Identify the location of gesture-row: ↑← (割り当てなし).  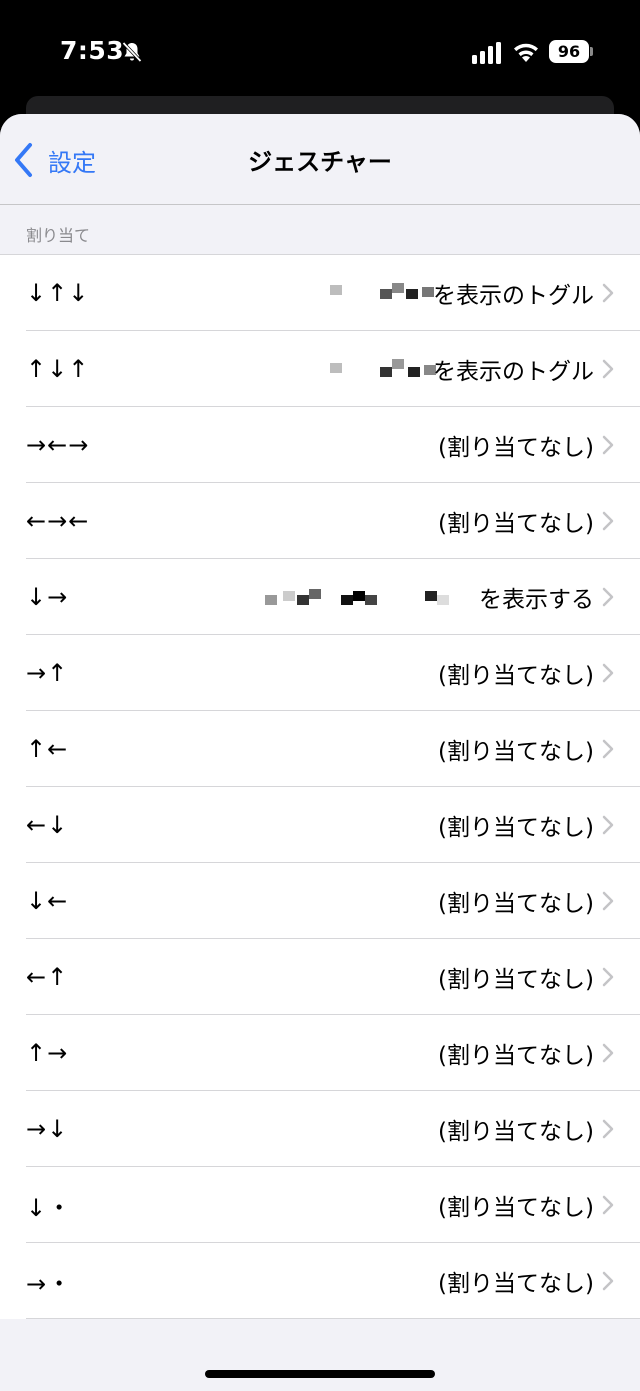
(320, 749).